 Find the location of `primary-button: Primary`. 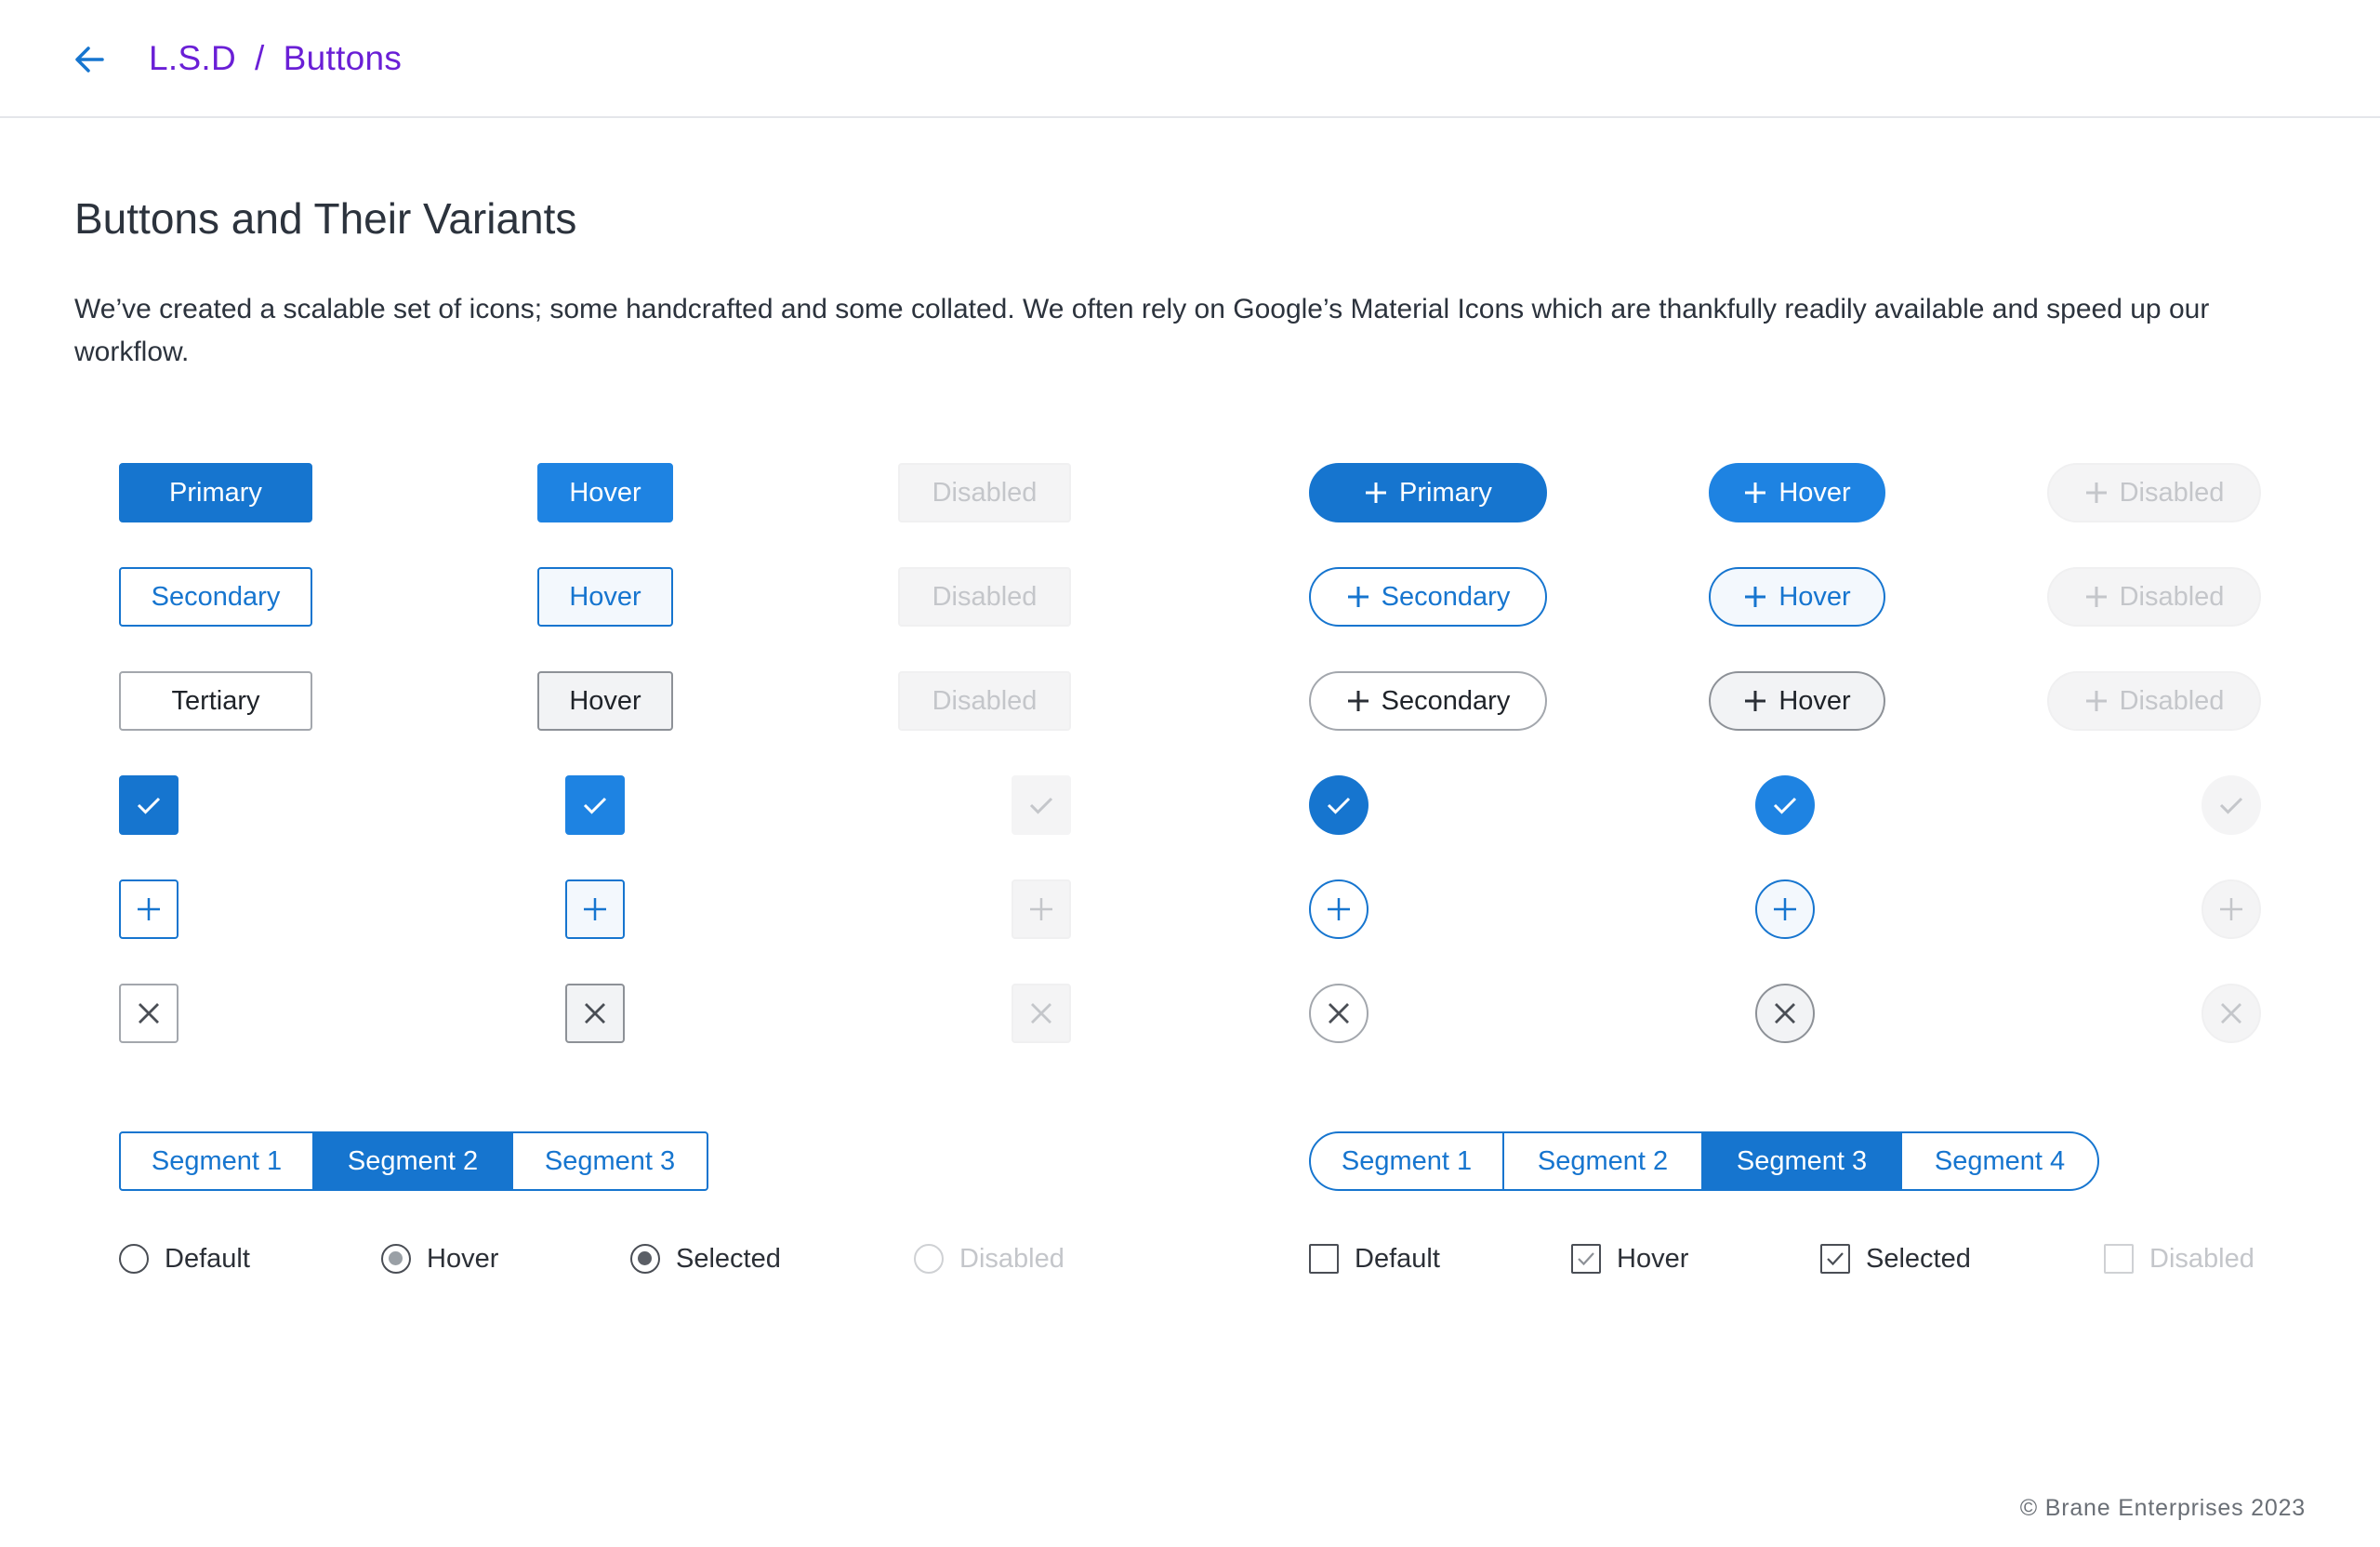

primary-button: Primary is located at coordinates (215, 492).